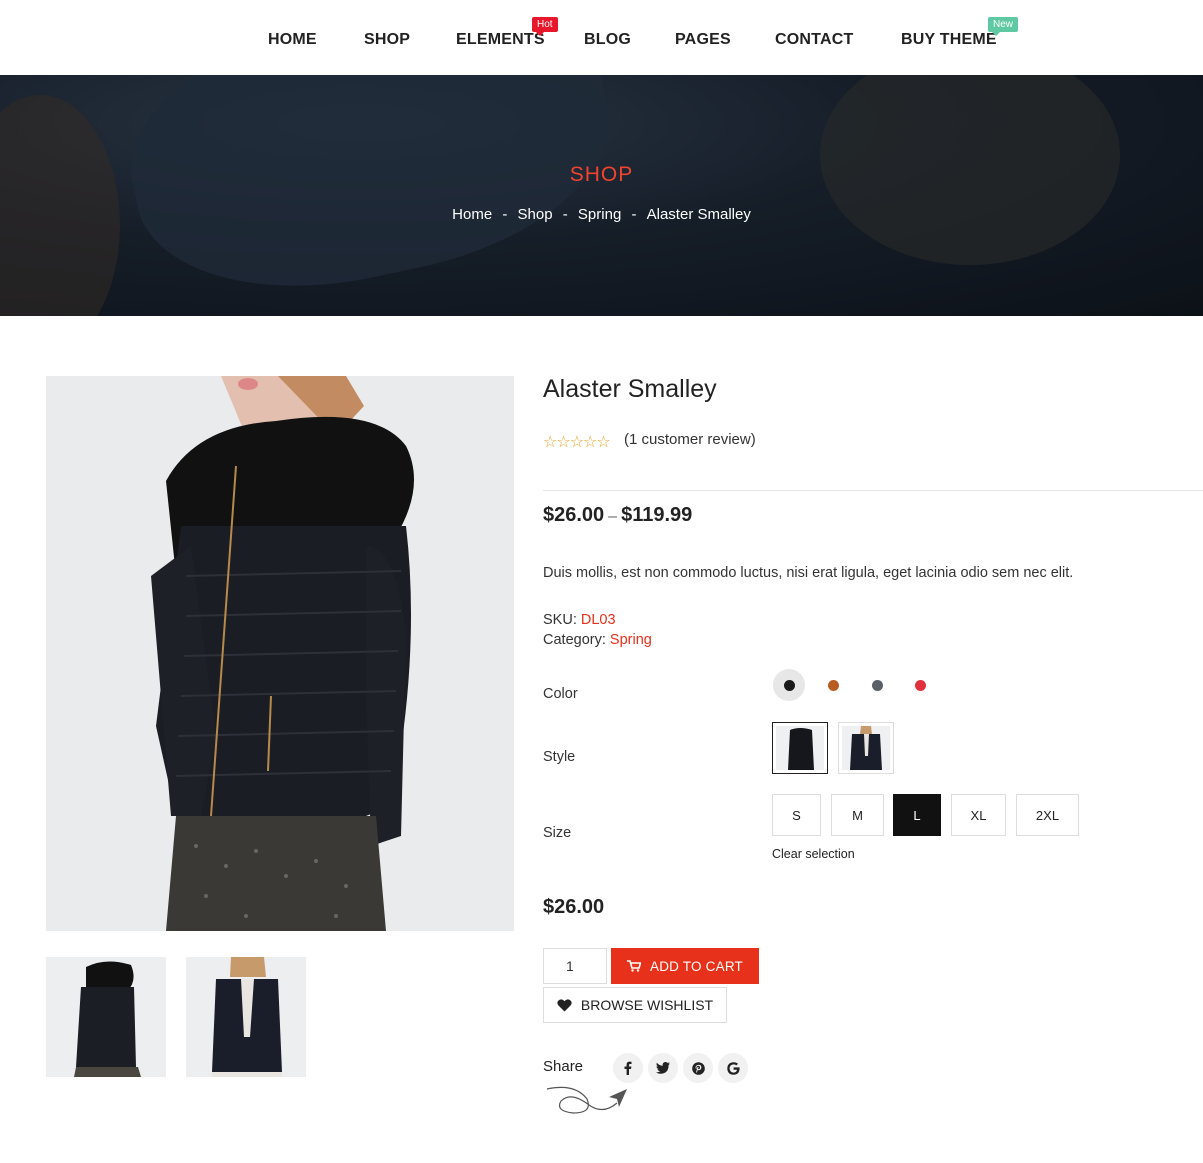 Image resolution: width=1203 pixels, height=1163 pixels. What do you see at coordinates (698, 214) in the screenshot?
I see `breadcrumb-current: Alaster Smalley` at bounding box center [698, 214].